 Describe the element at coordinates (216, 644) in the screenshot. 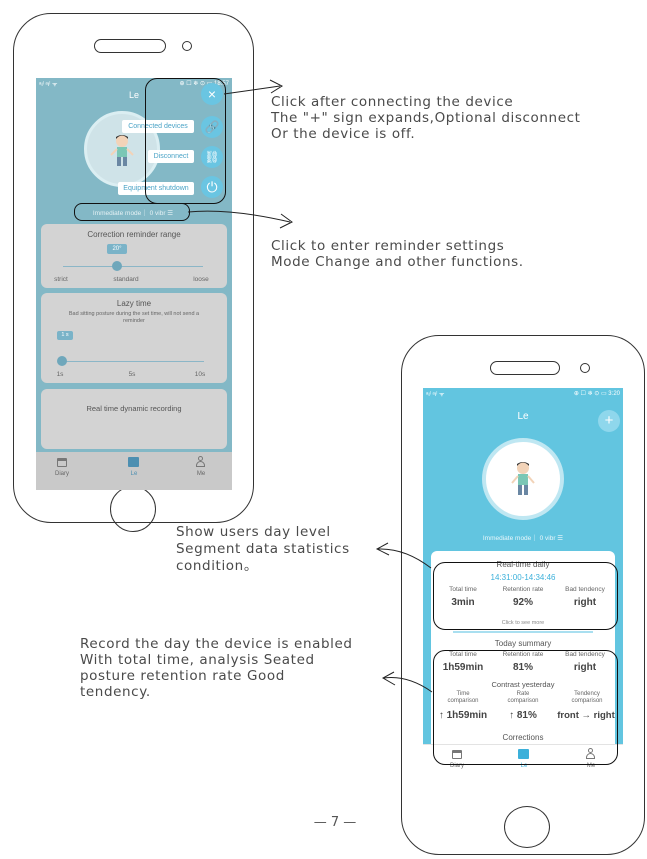

I see `record-note-line1: Record the day the device is enabled` at that location.